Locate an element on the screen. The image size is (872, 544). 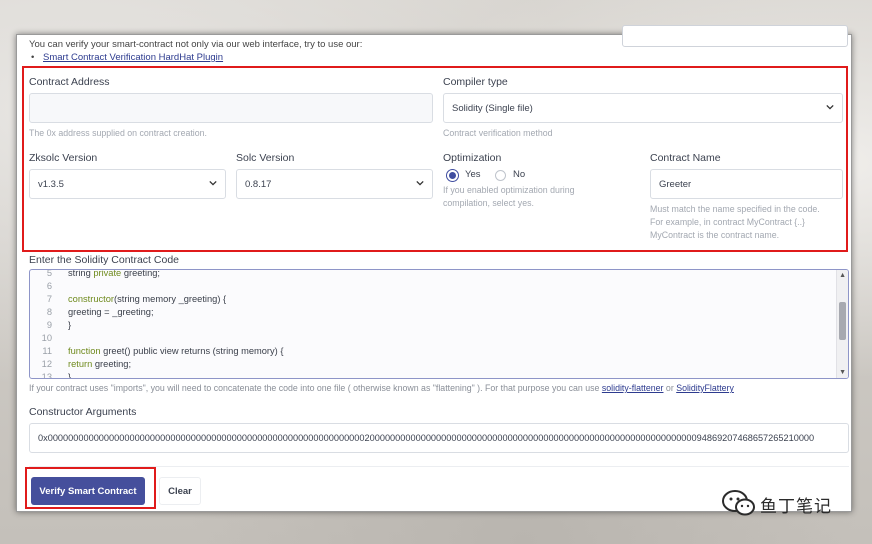
code-text: greeting = _greeting; is located at coordinates (111, 312).